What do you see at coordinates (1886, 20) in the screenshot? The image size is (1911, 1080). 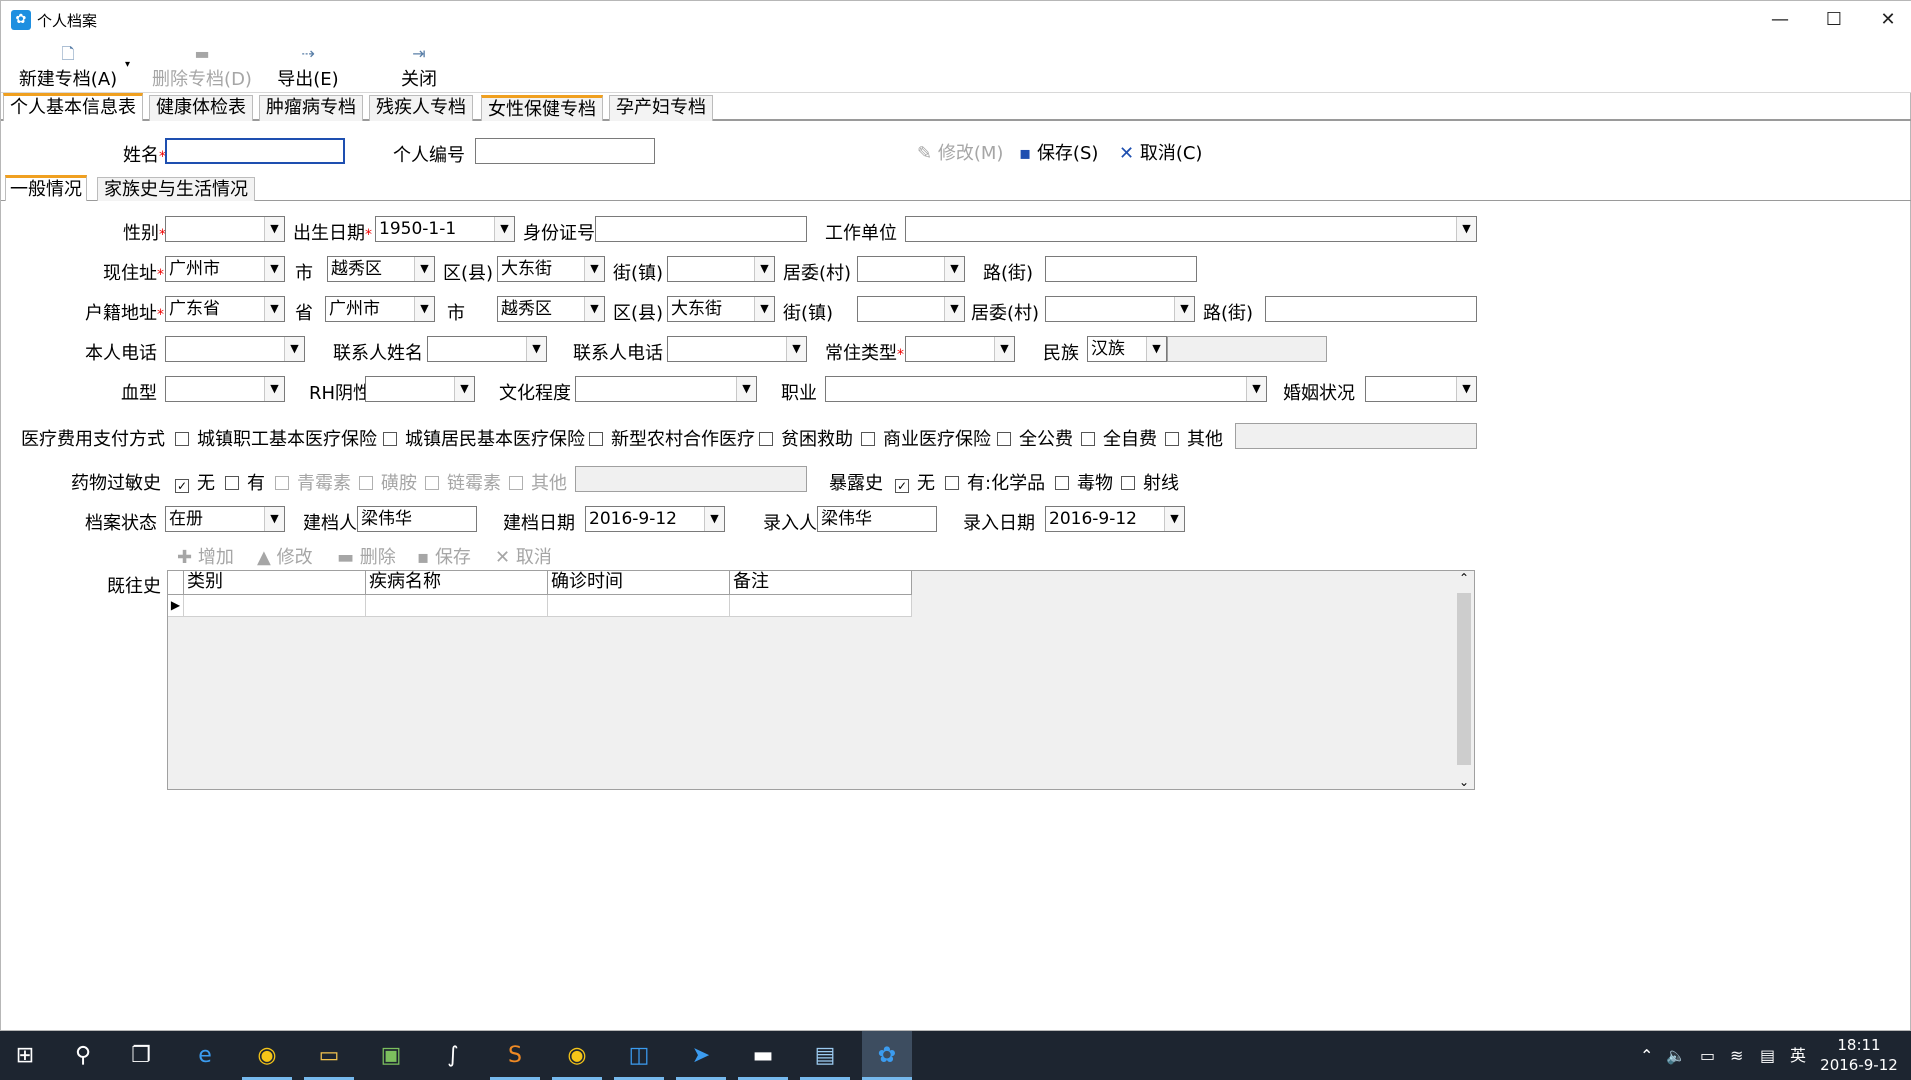 I see `close-window-button: ✕` at bounding box center [1886, 20].